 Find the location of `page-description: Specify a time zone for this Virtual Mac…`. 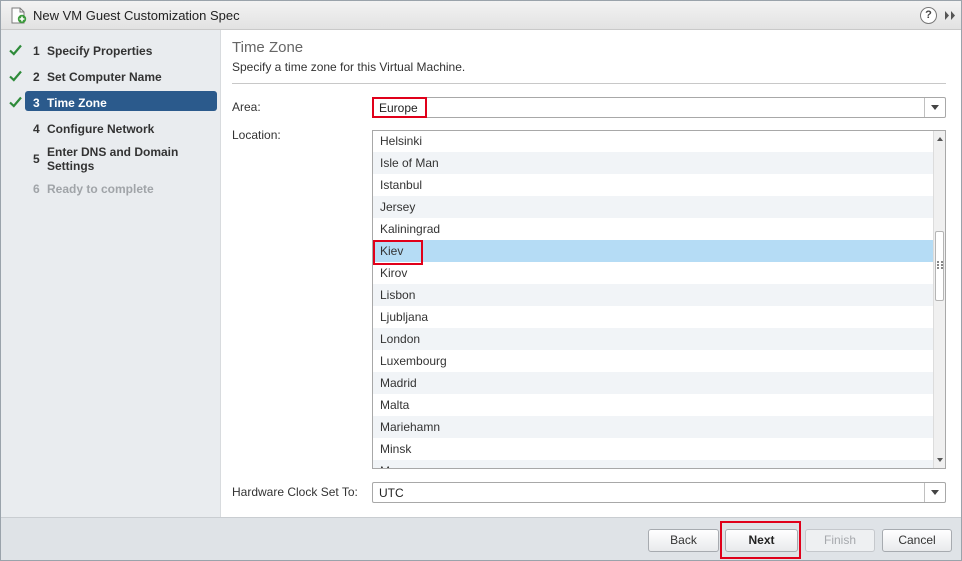

page-description: Specify a time zone for this Virtual Mac… is located at coordinates (349, 67).